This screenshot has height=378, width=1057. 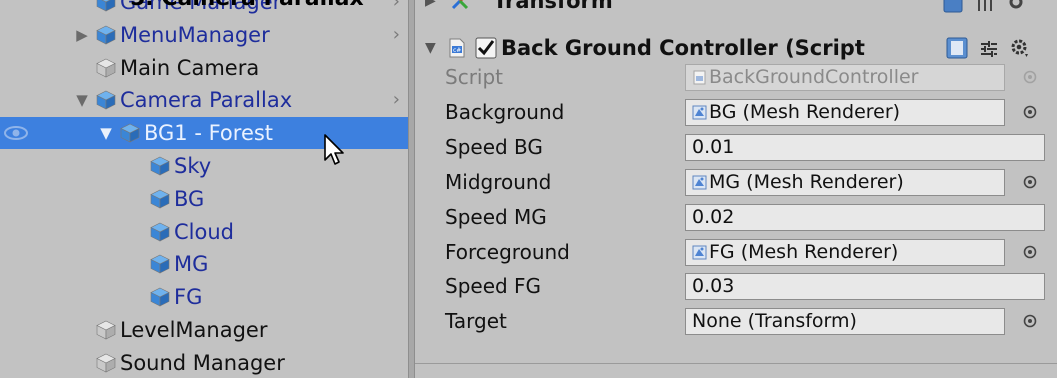 I want to click on property-label: Forceground, so click(x=507, y=251).